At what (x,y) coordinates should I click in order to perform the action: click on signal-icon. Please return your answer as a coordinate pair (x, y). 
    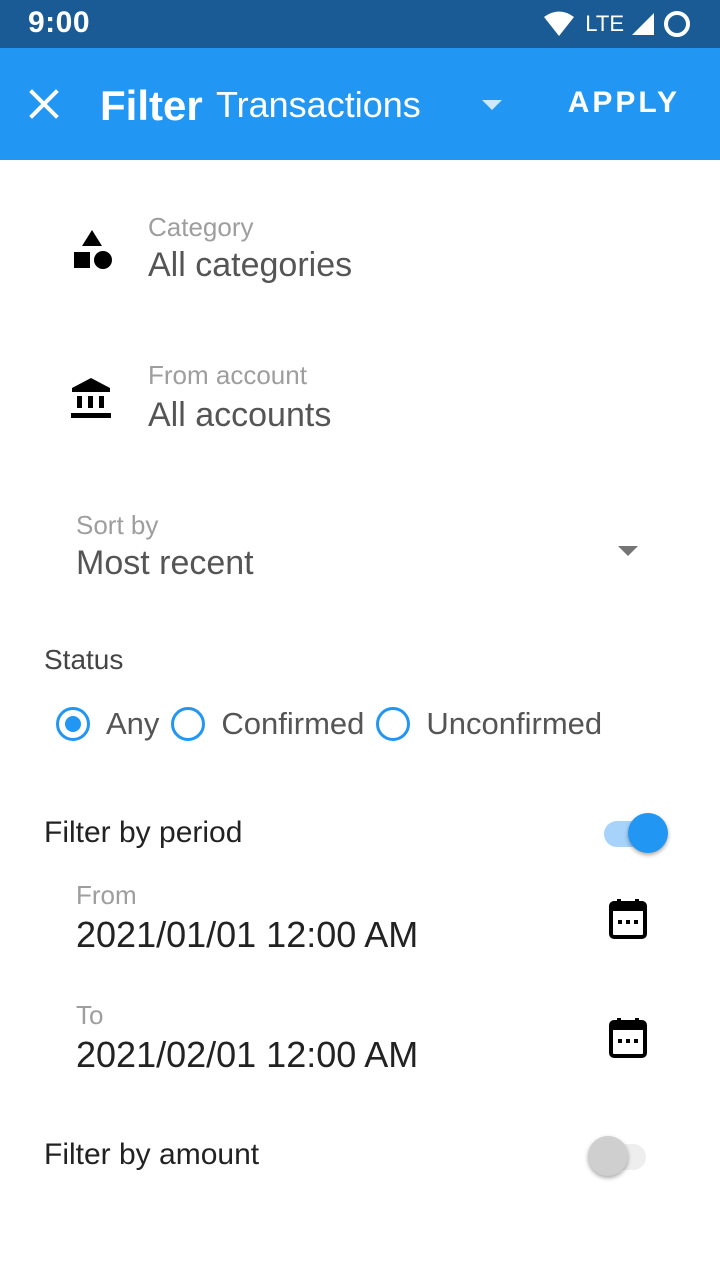
    Looking at the image, I should click on (643, 24).